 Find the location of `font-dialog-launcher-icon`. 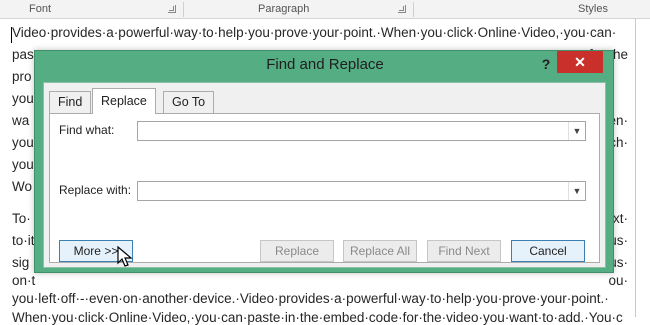

font-dialog-launcher-icon is located at coordinates (172, 9).